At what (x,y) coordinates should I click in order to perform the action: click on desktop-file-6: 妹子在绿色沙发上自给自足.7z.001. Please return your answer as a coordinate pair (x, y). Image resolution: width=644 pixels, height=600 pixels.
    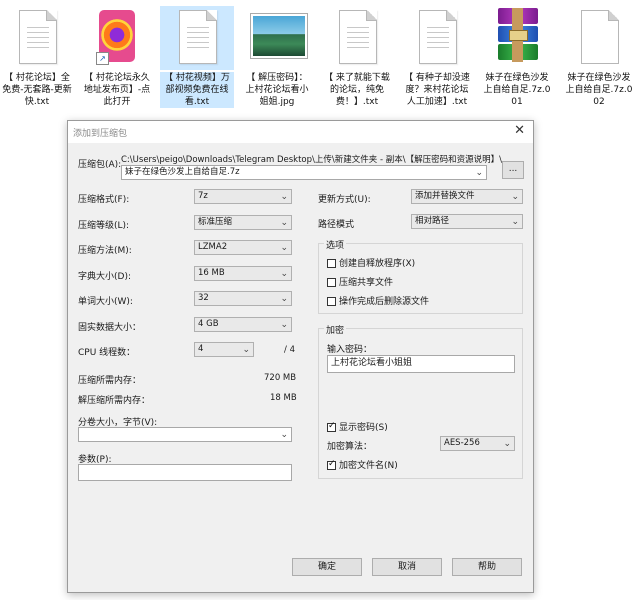
    Looking at the image, I should click on (517, 57).